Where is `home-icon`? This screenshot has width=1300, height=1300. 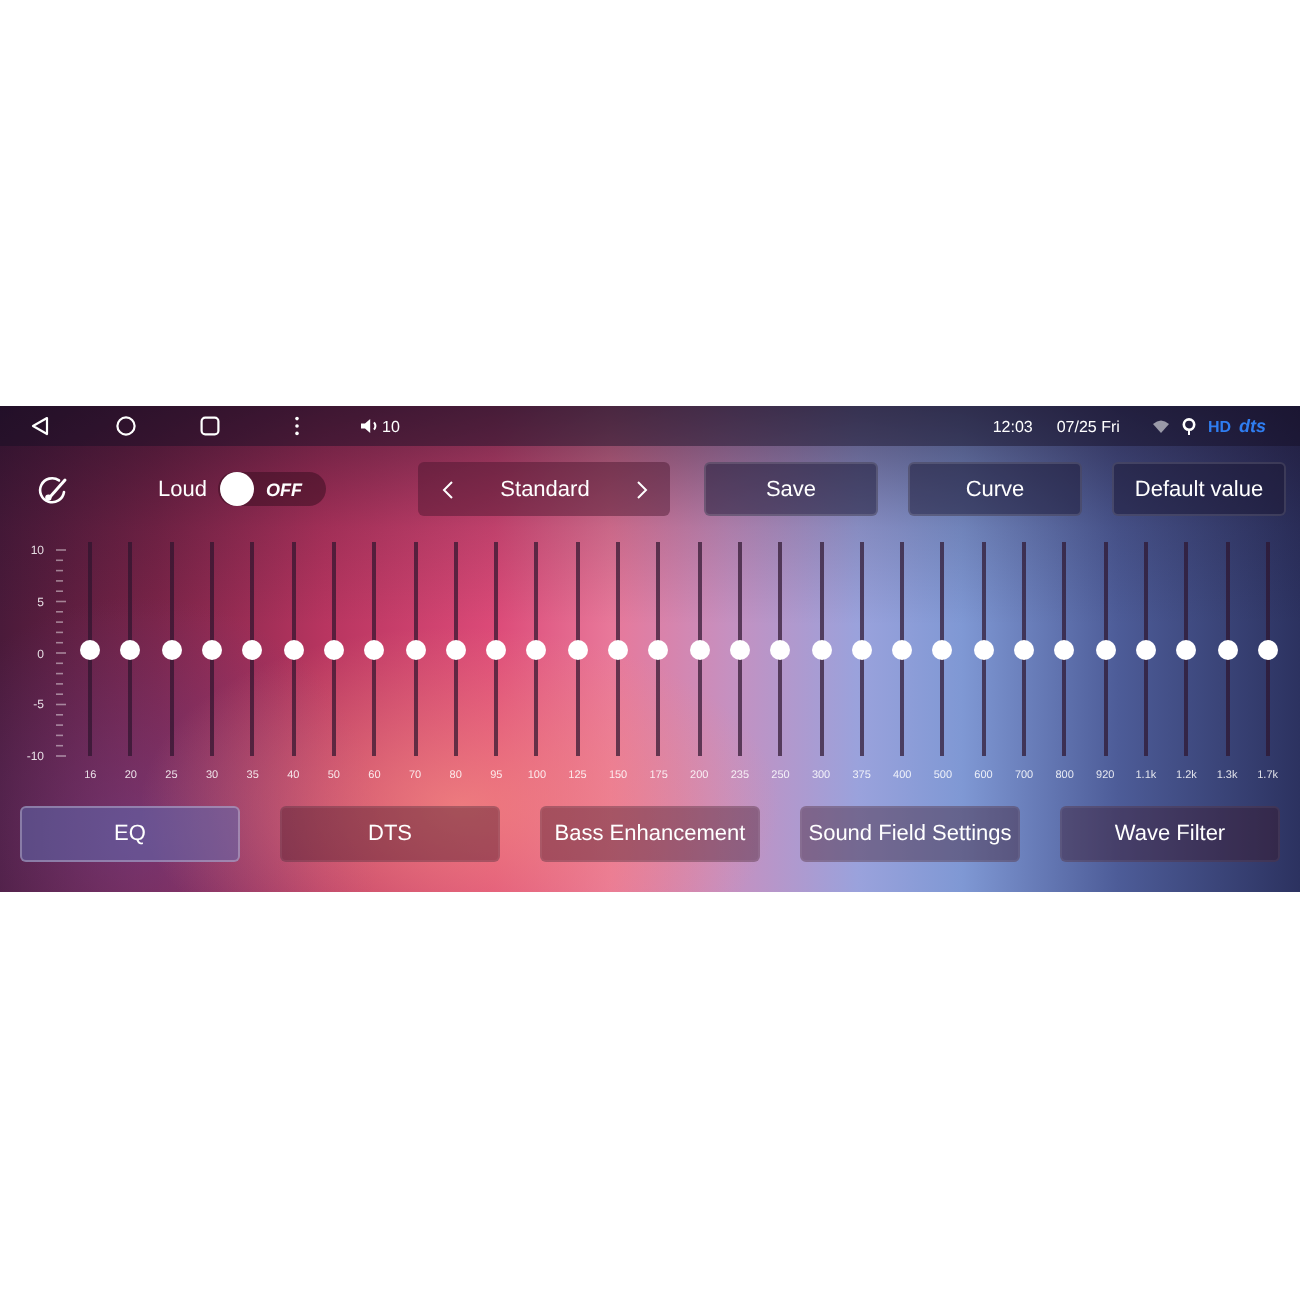
home-icon is located at coordinates (126, 426).